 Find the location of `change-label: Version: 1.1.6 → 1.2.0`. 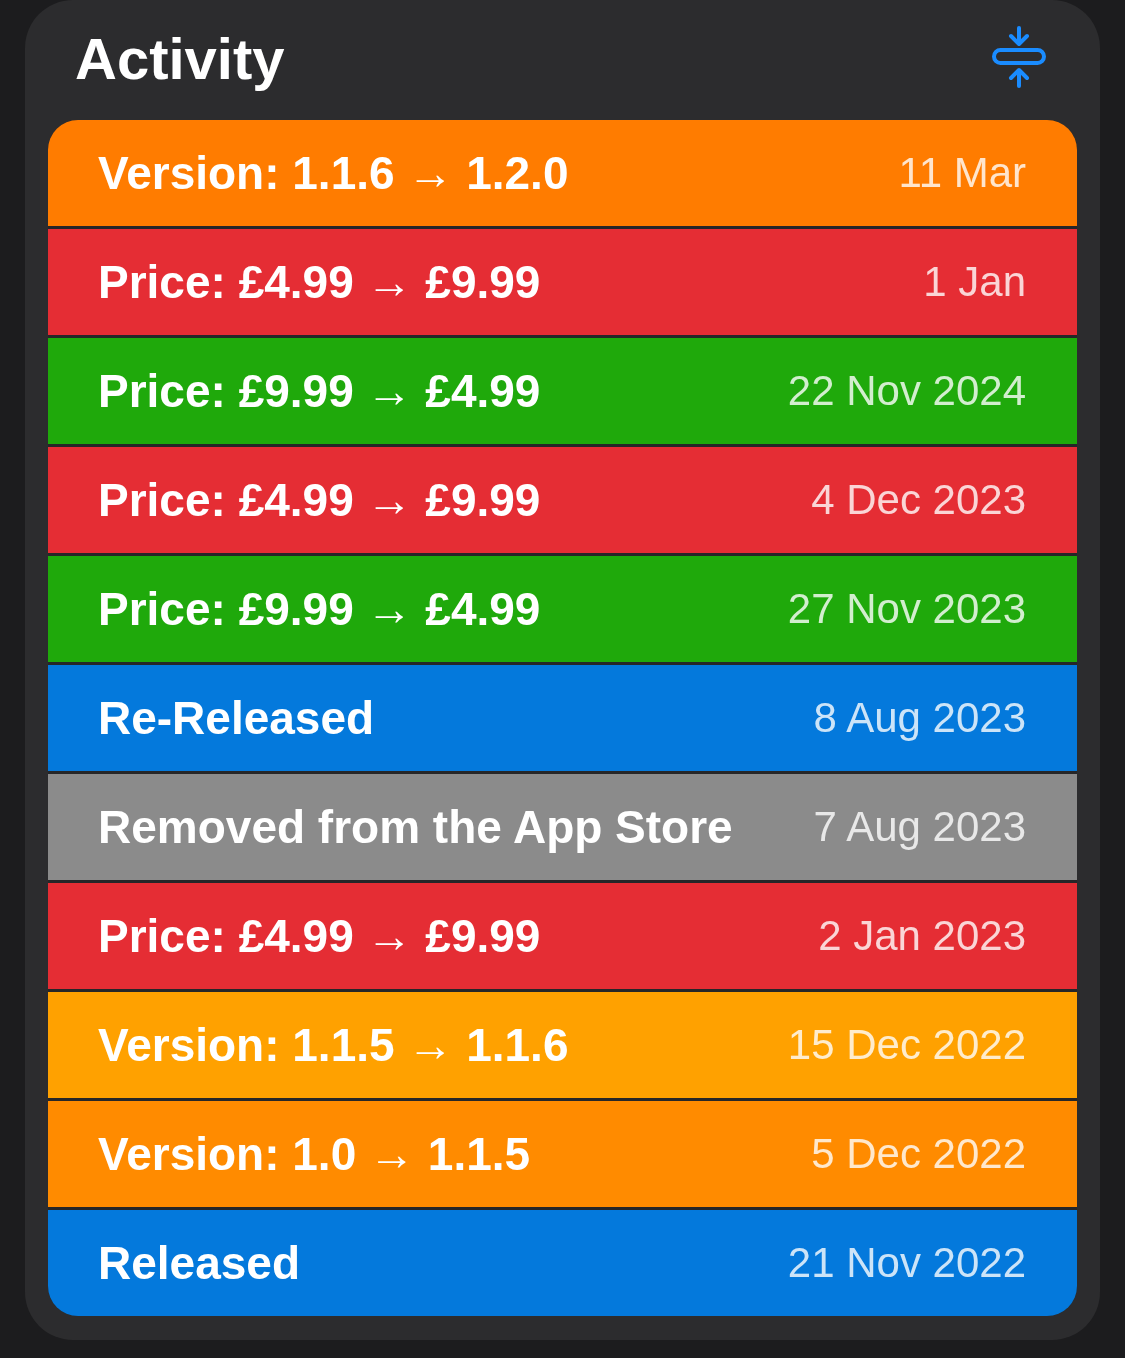

change-label: Version: 1.1.6 → 1.2.0 is located at coordinates (333, 173).